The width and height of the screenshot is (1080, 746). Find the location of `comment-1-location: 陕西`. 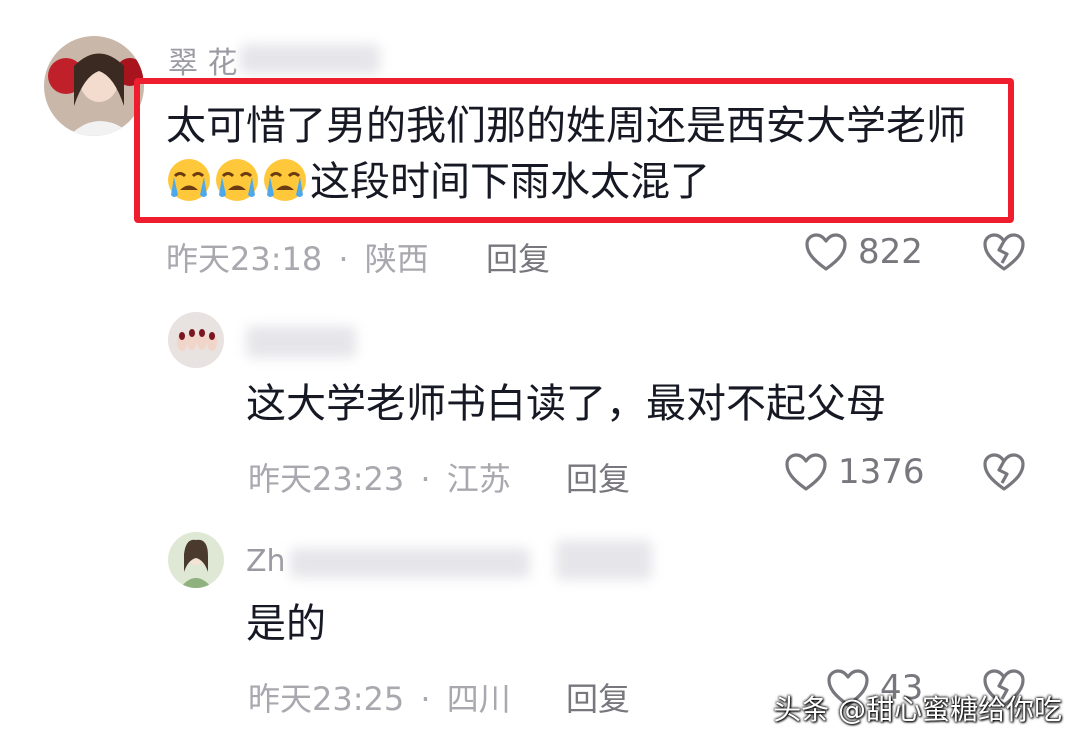

comment-1-location: 陕西 is located at coordinates (396, 259).